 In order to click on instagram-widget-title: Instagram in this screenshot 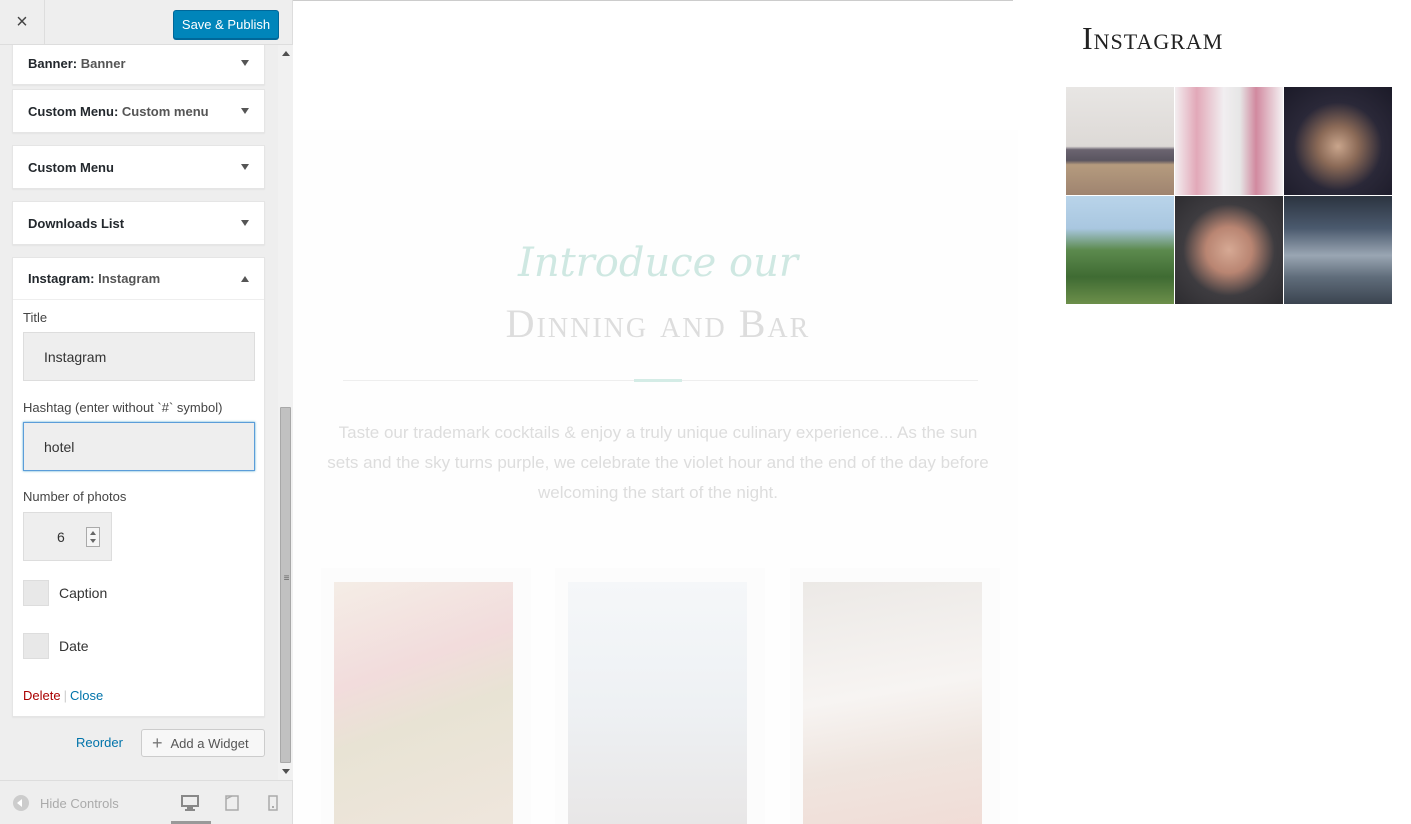, I will do `click(1153, 38)`.